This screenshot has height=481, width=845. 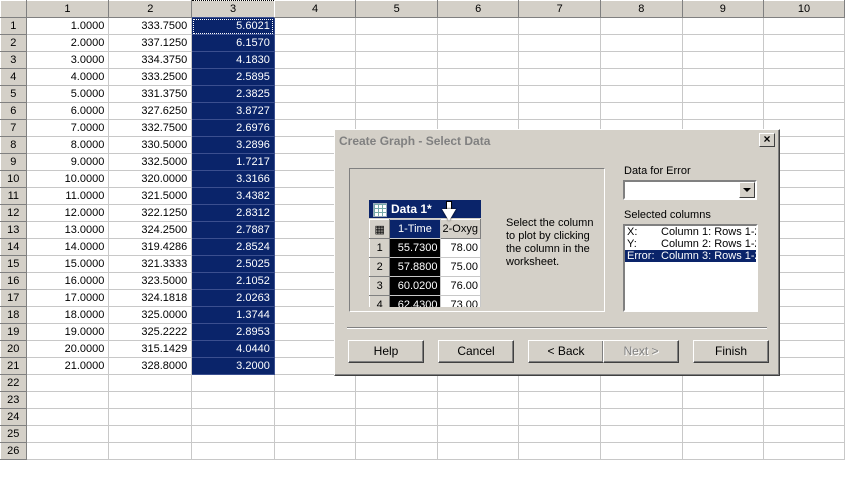 I want to click on cell: 6.1570, so click(x=233, y=43).